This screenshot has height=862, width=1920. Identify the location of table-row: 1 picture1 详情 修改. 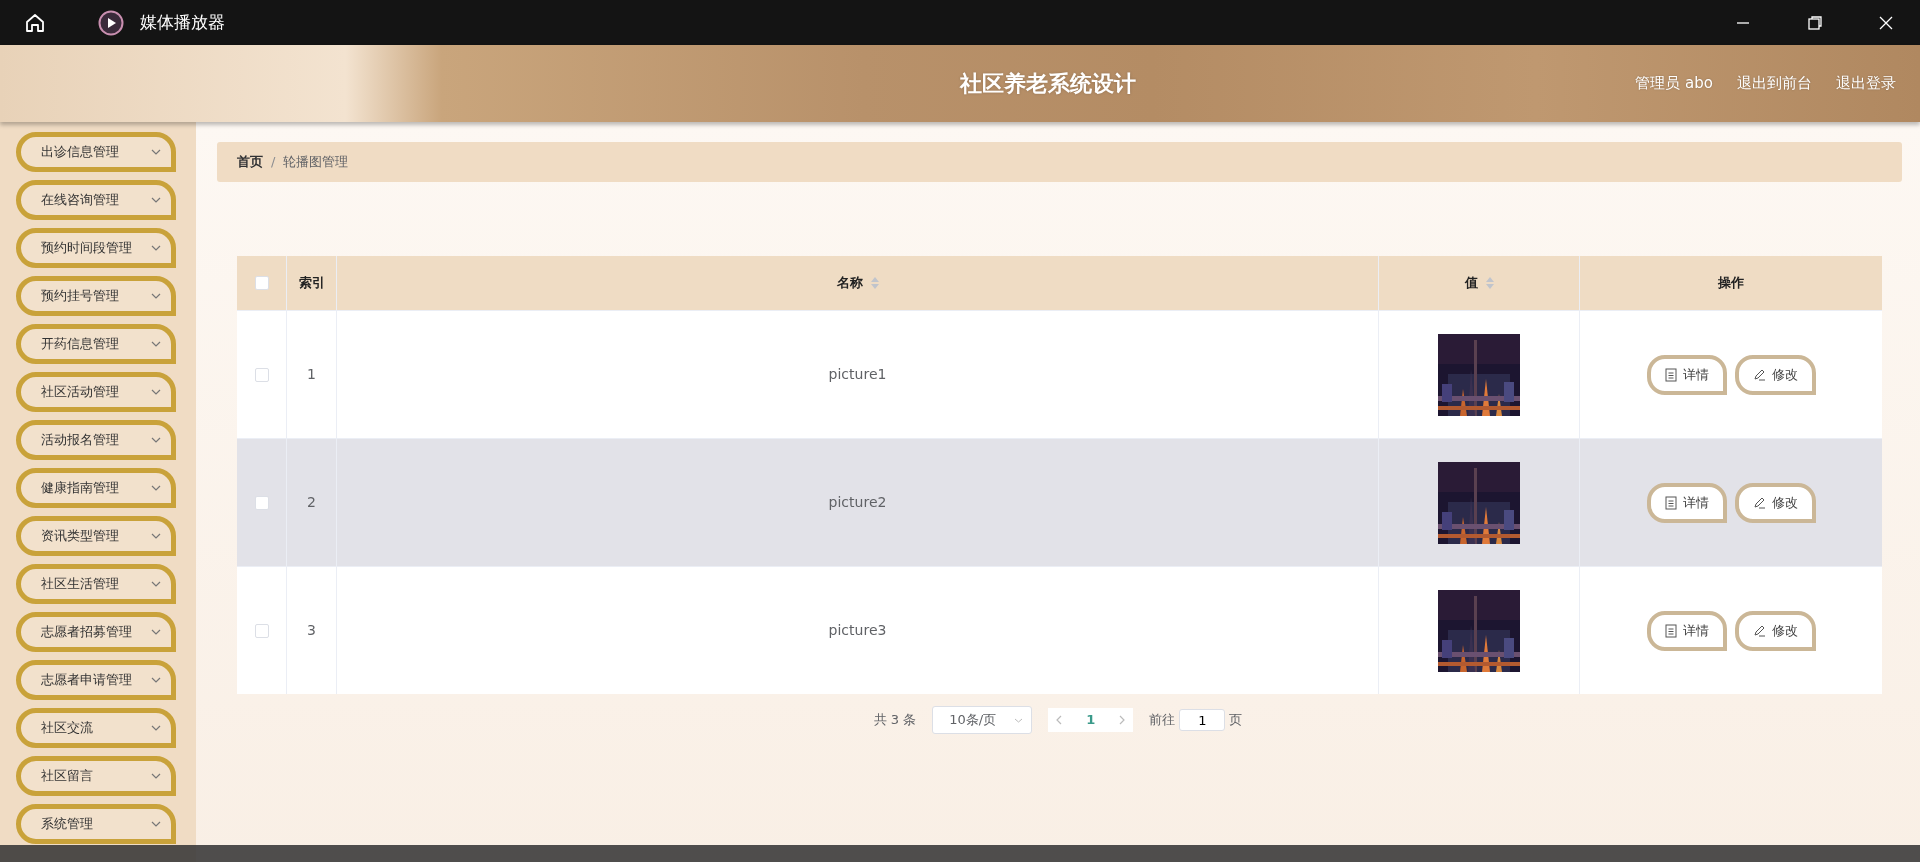
(1059, 374).